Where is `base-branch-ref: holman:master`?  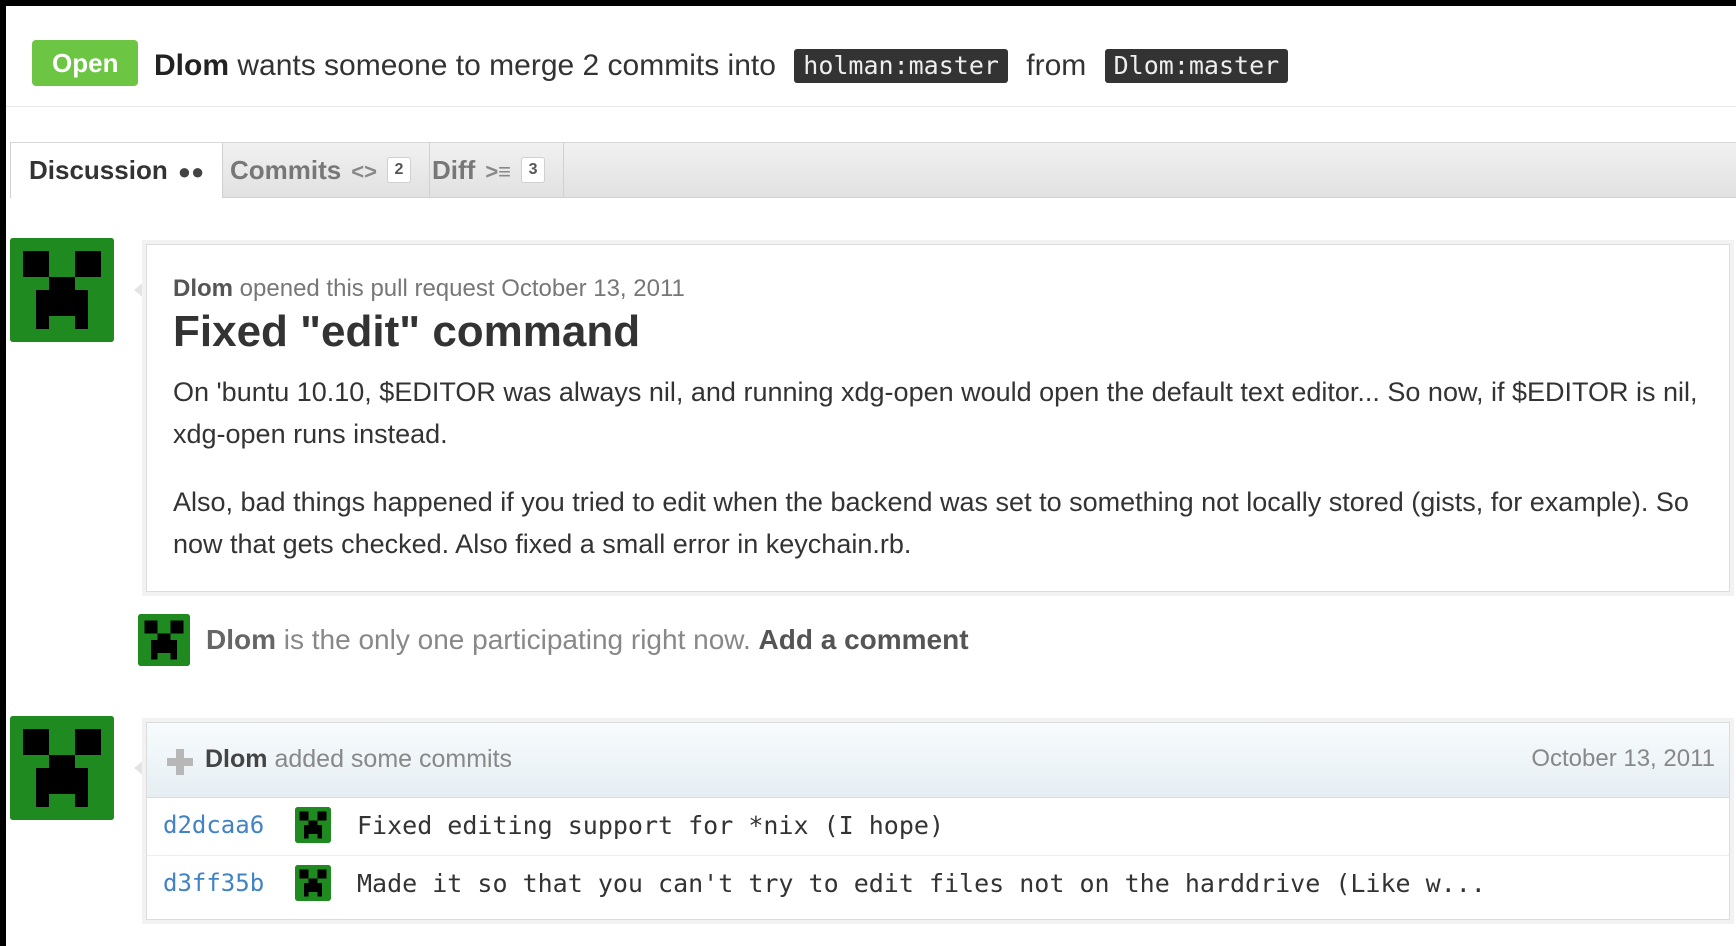
base-branch-ref: holman:master is located at coordinates (901, 66).